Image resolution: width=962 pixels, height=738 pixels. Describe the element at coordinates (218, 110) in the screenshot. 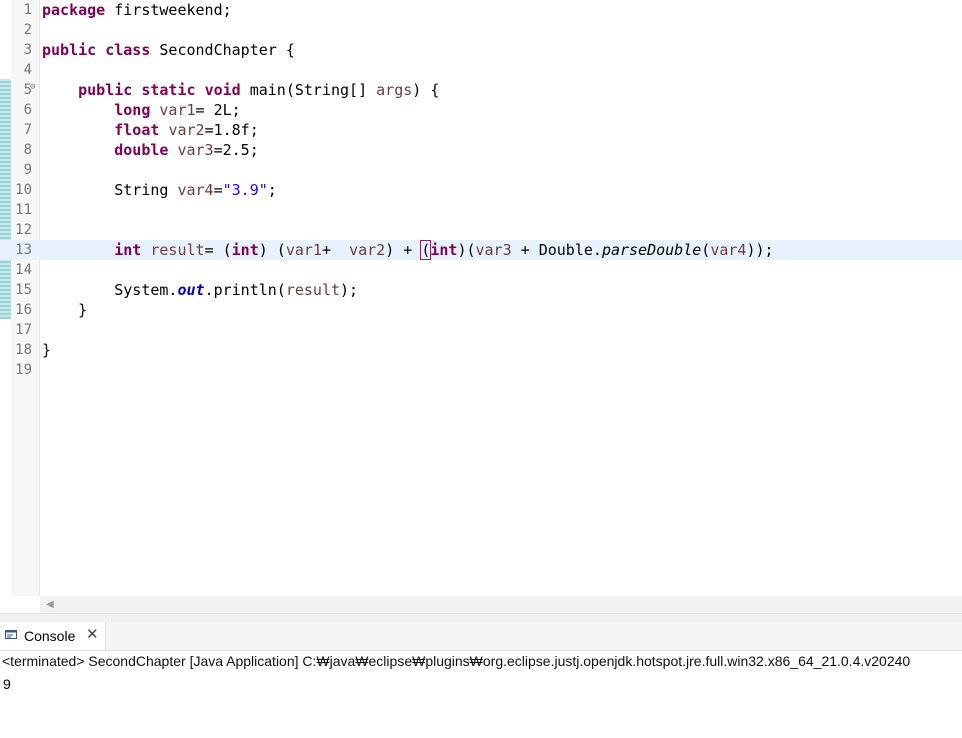

I see `code-token: = 2L;` at that location.